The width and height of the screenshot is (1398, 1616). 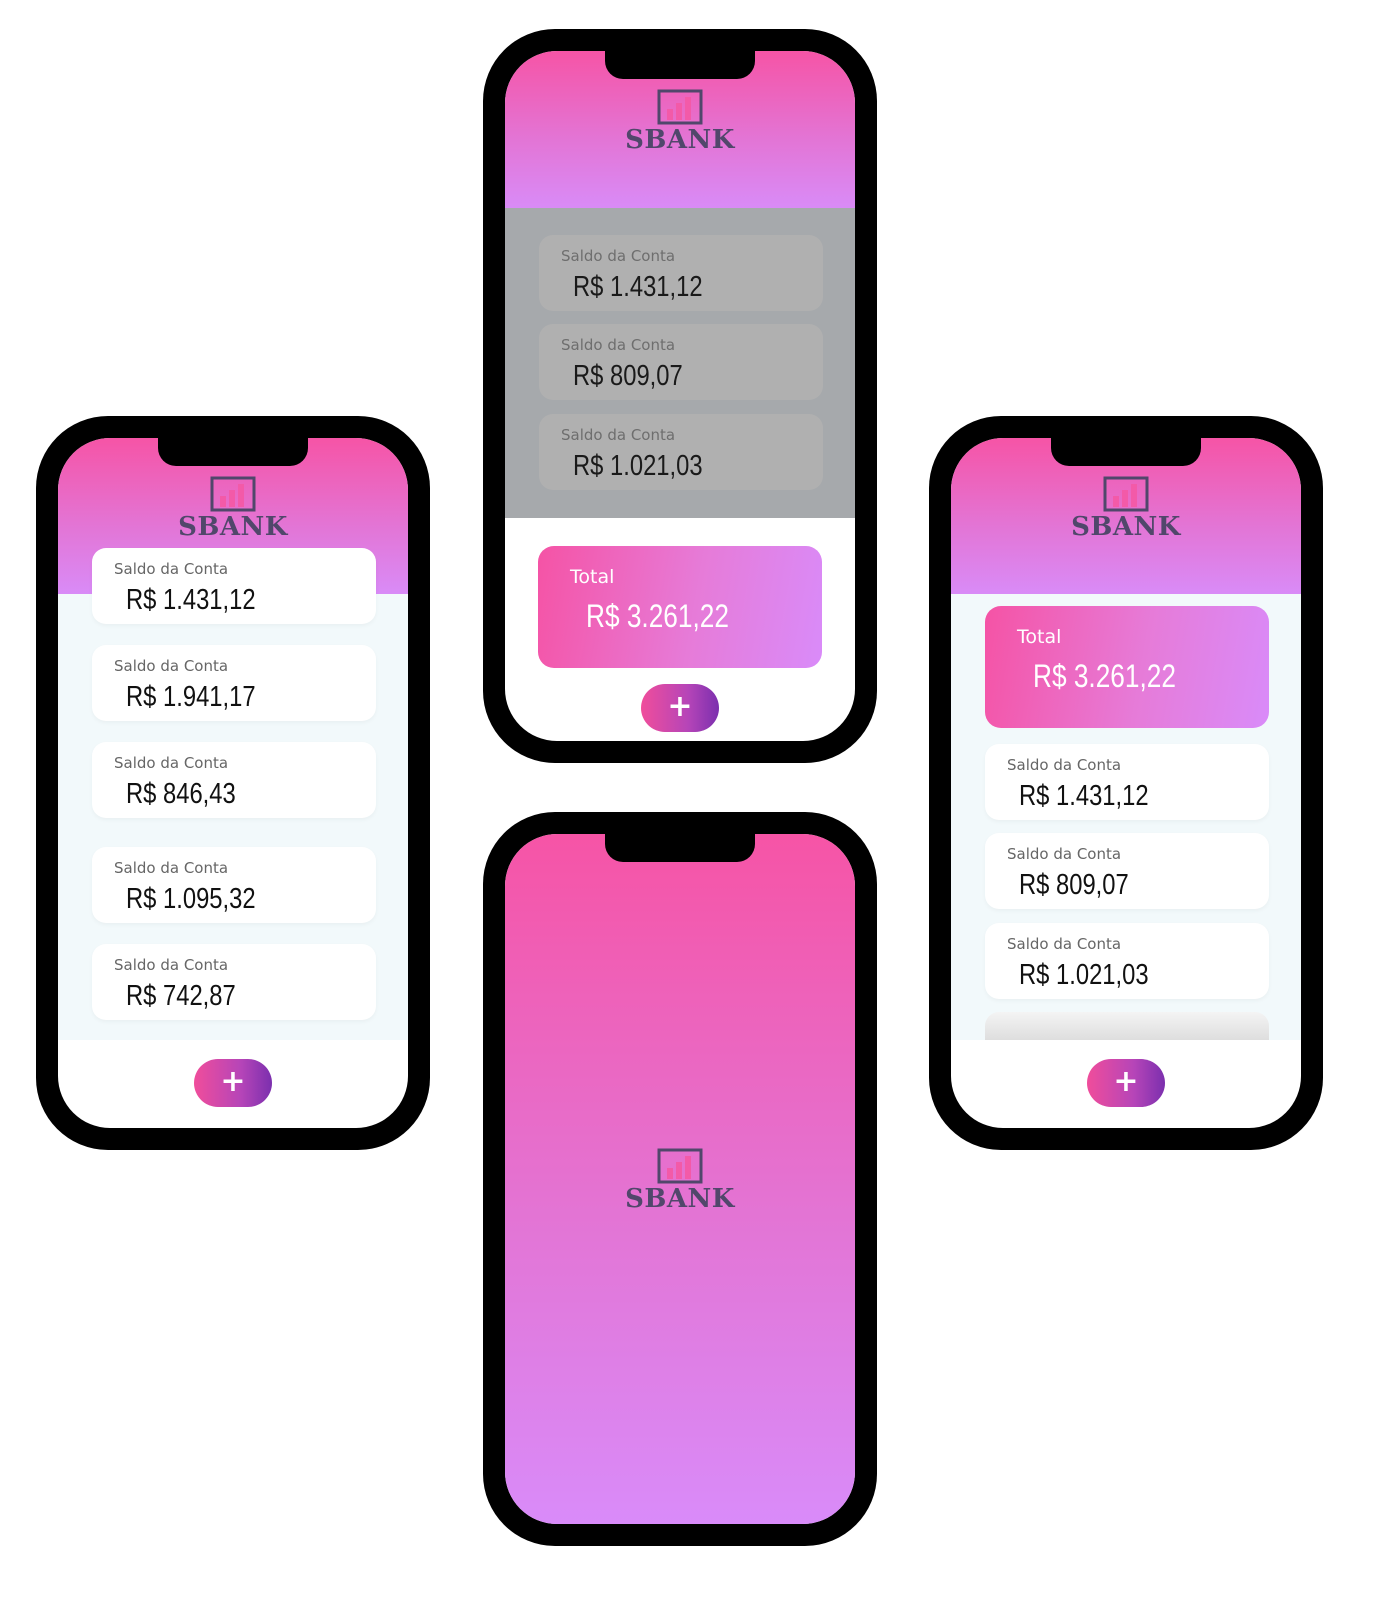 What do you see at coordinates (1127, 1026) in the screenshot?
I see `account-card-partial` at bounding box center [1127, 1026].